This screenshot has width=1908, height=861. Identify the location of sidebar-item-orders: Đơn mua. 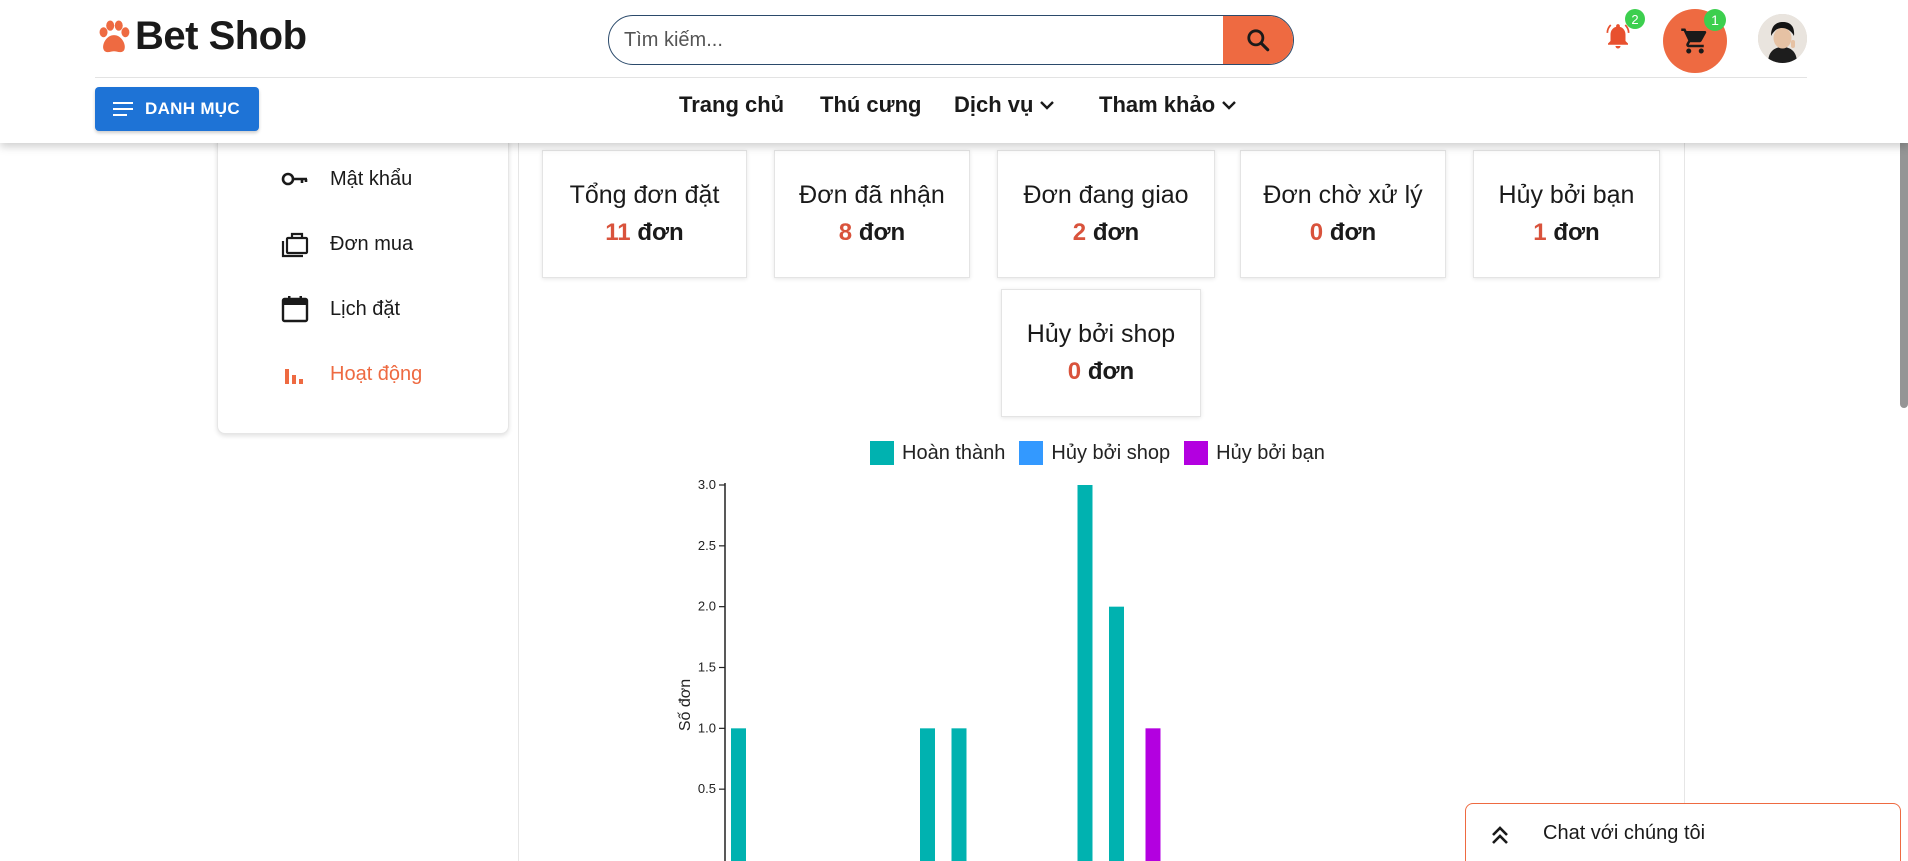
(346, 244).